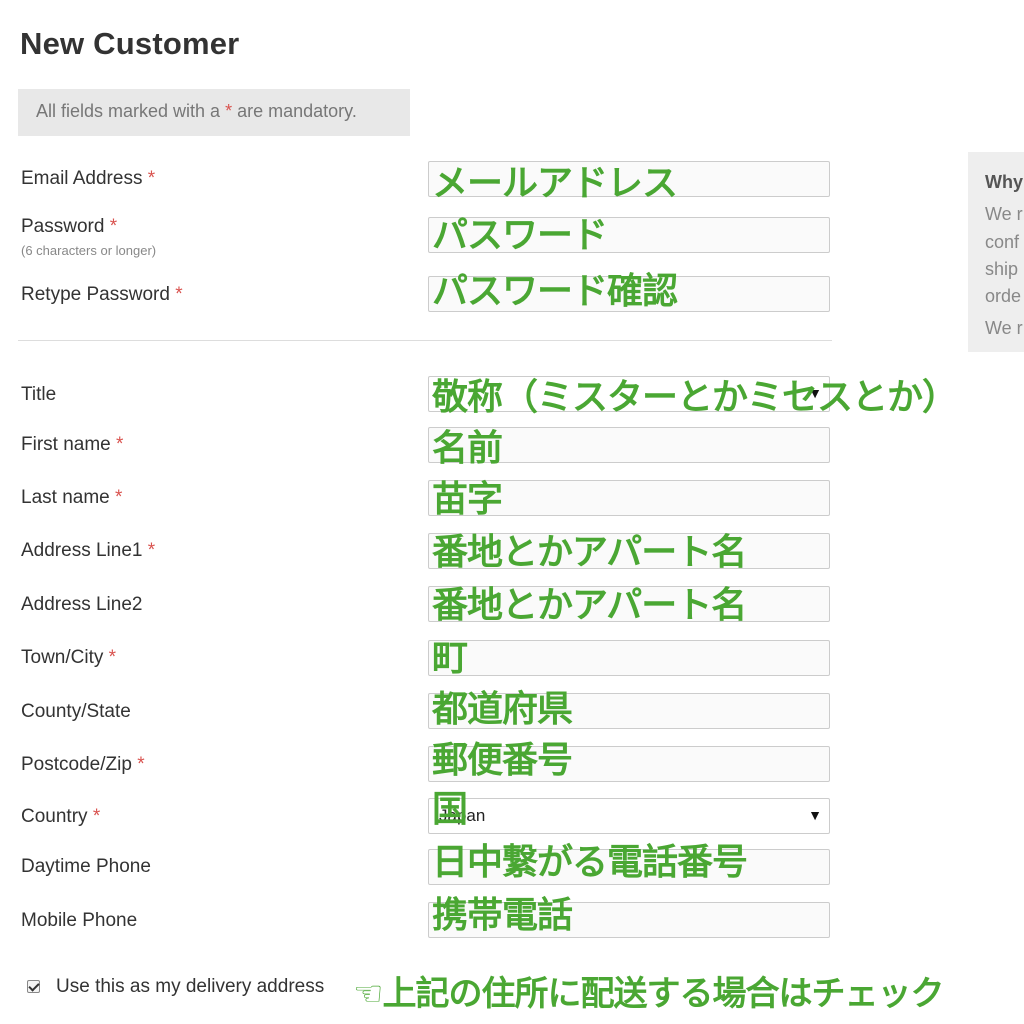  Describe the element at coordinates (648, 994) in the screenshot. I see `delivery-annotation: ☜上記の住所に配送する場合はチェック` at that location.